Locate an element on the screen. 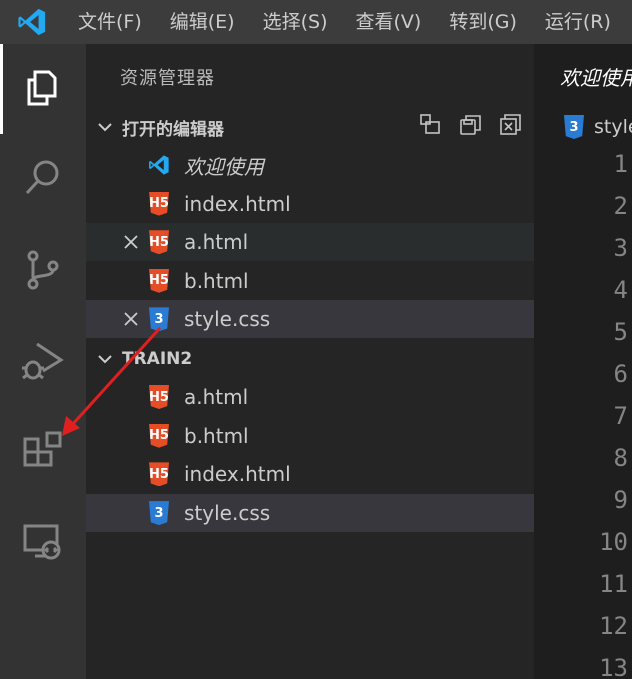  line-number: 11 is located at coordinates (613, 584).